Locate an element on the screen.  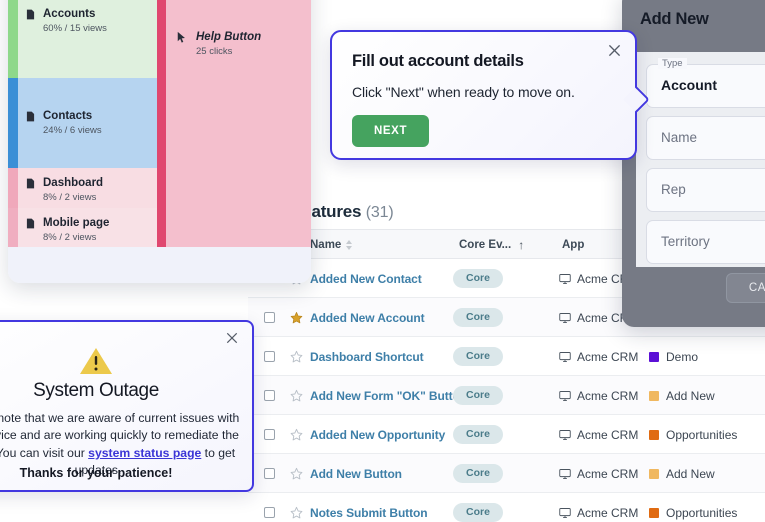
field-legend: Type is located at coordinates (672, 63).